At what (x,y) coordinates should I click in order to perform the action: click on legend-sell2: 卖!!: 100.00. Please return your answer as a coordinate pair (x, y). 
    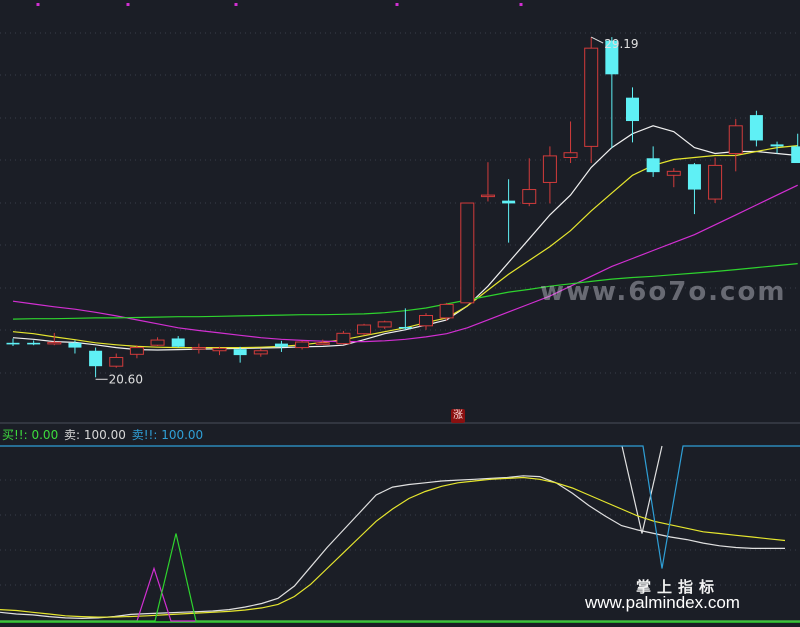
    Looking at the image, I should click on (167, 435).